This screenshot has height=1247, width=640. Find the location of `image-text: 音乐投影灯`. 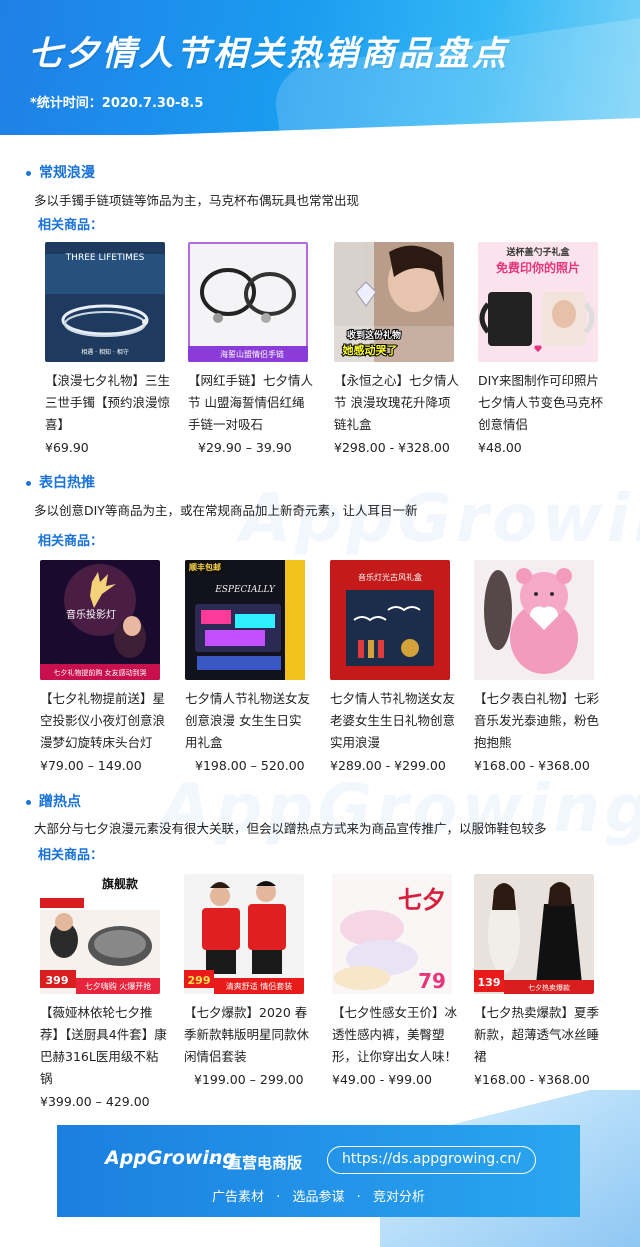

image-text: 音乐投影灯 is located at coordinates (91, 614).